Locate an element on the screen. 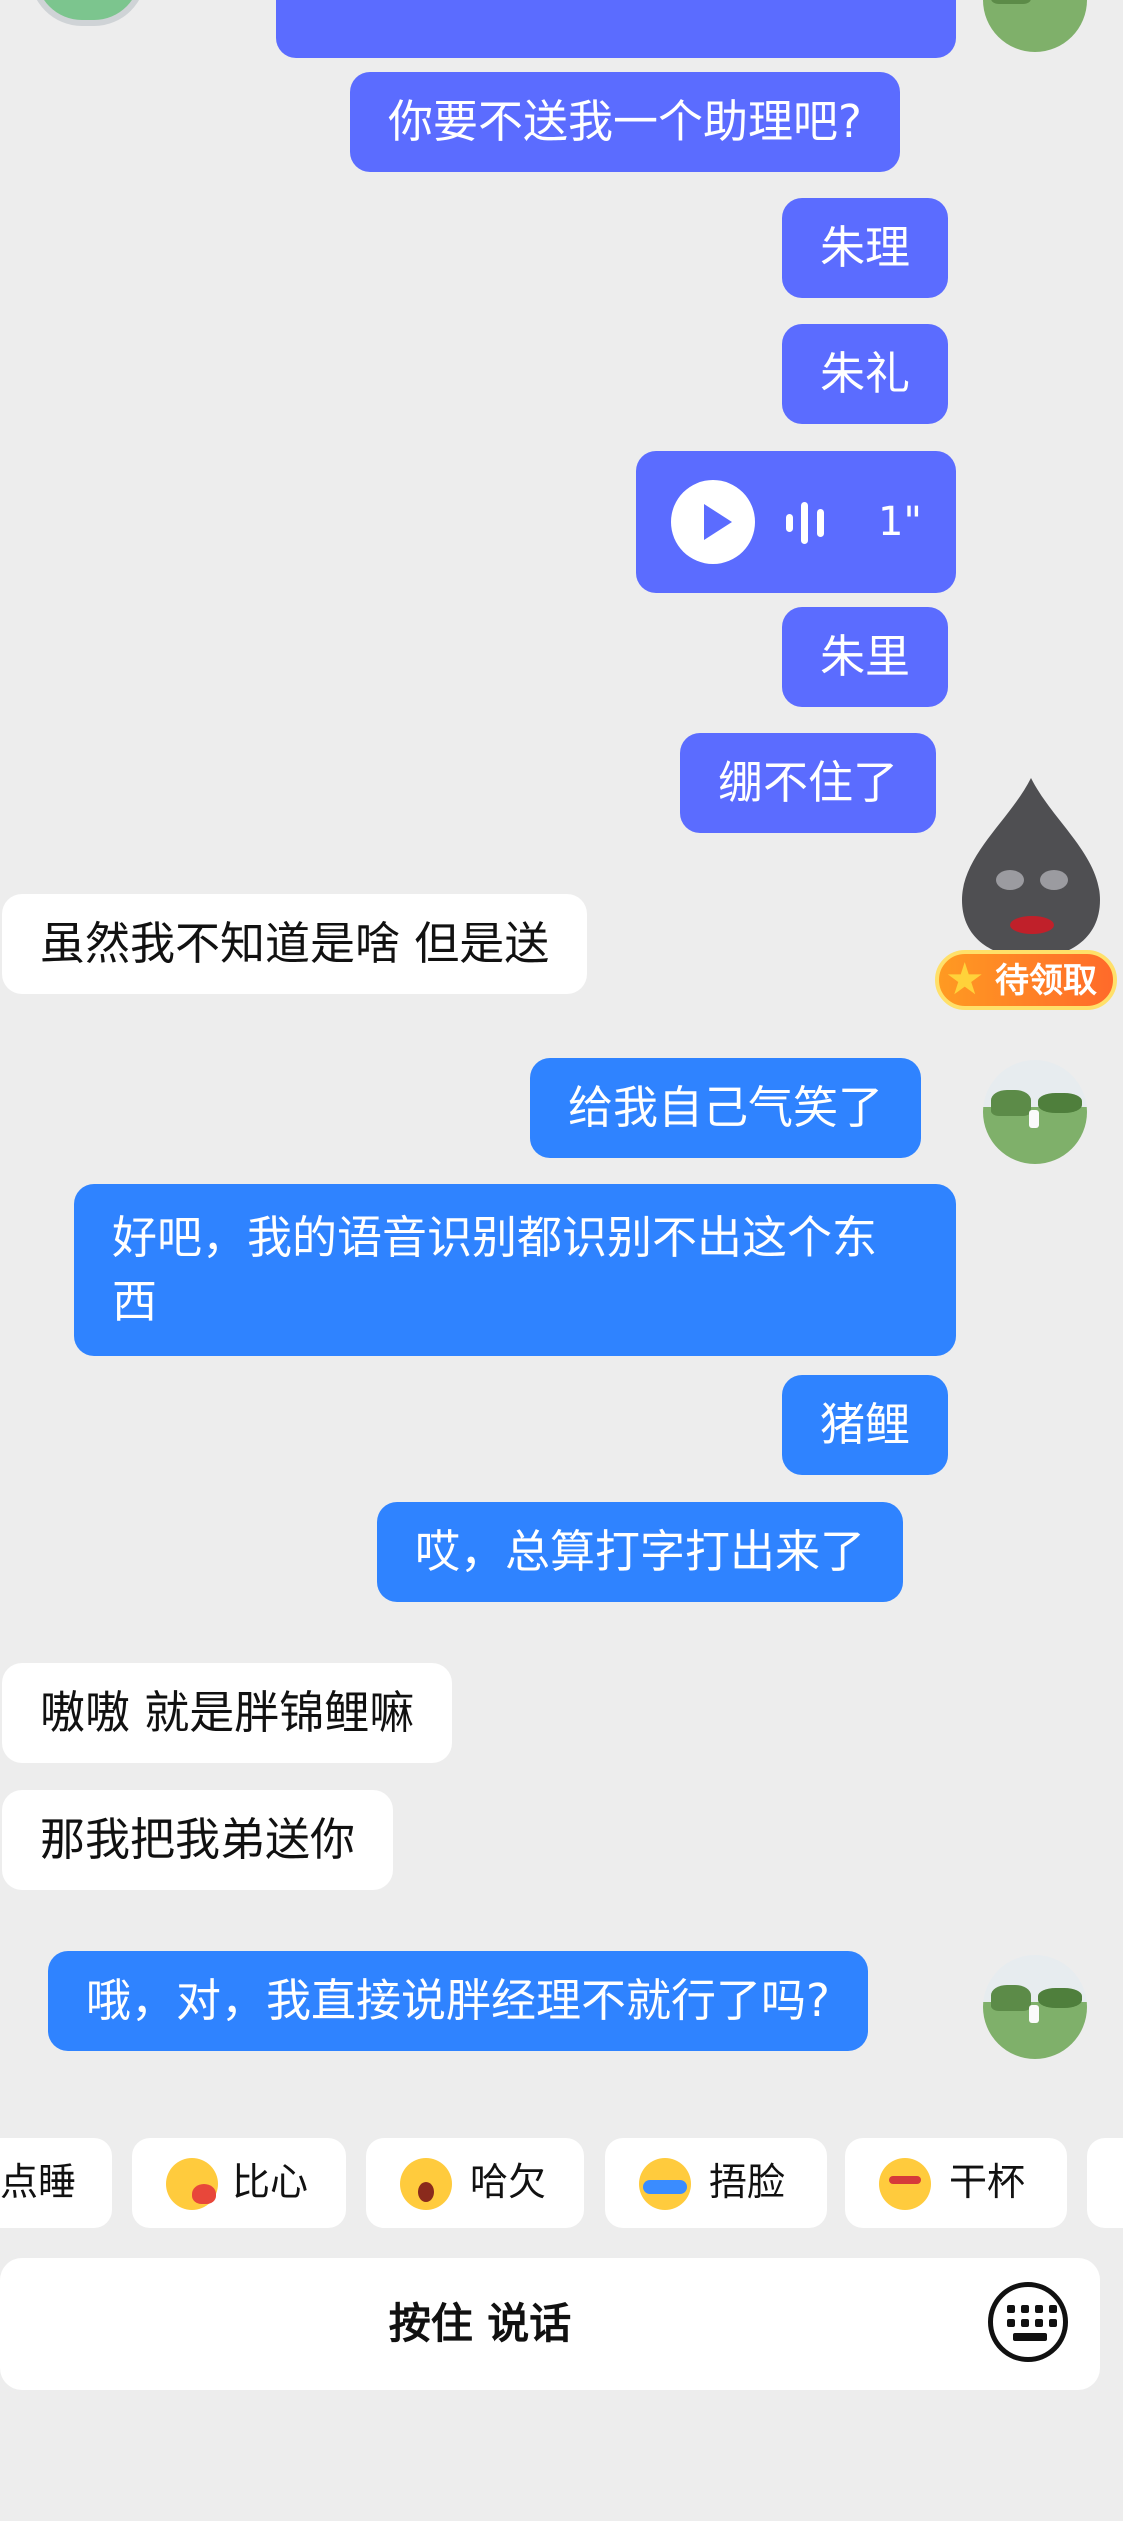  message-text: 你要不送我一个助理吧? is located at coordinates (625, 121).